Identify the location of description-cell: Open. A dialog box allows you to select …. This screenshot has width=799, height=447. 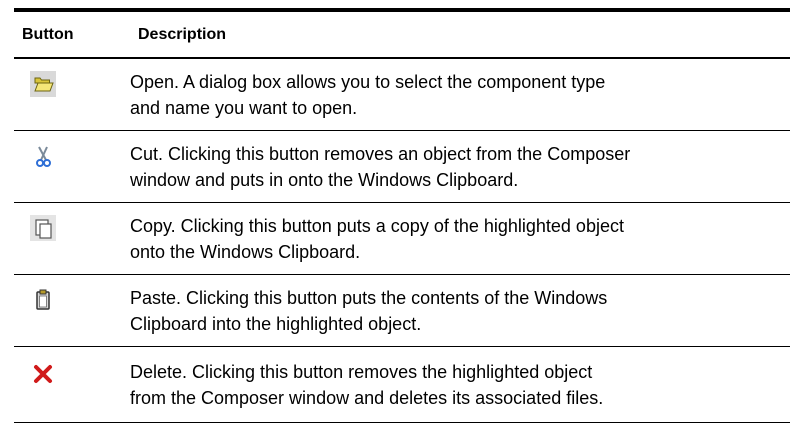
(367, 95).